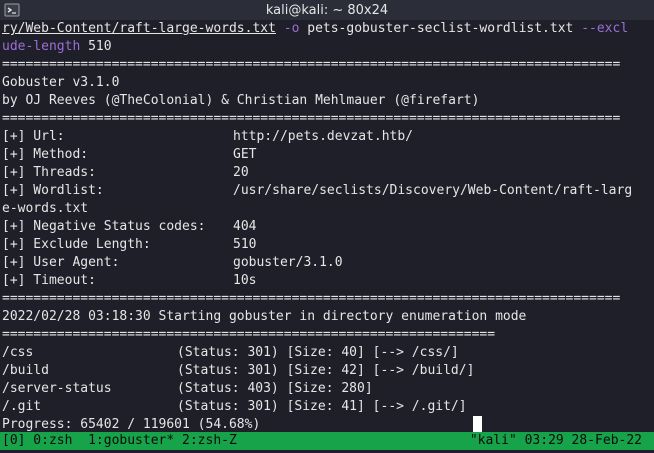  I want to click on result-path: /css, so click(18, 352).